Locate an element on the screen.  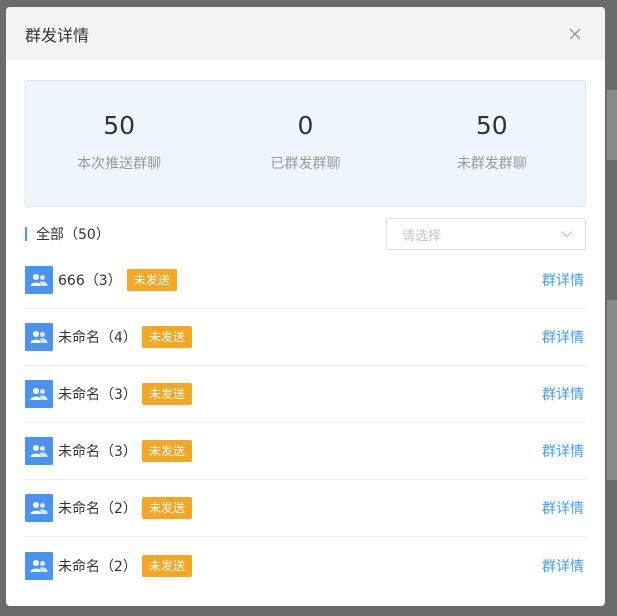
filter-title: 全部（50） is located at coordinates (67, 234).